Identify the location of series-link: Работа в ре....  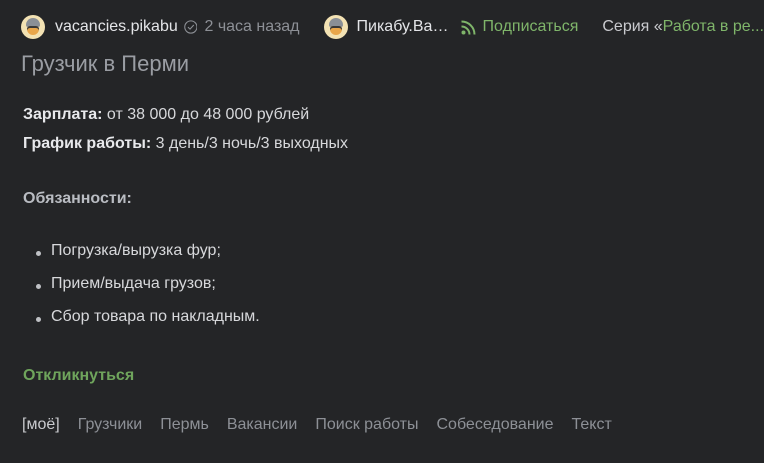
(713, 26).